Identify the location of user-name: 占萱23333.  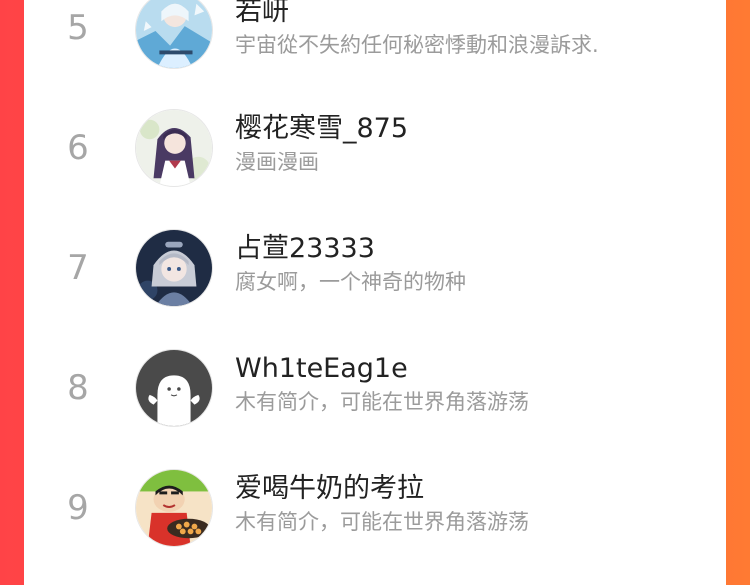
(305, 248).